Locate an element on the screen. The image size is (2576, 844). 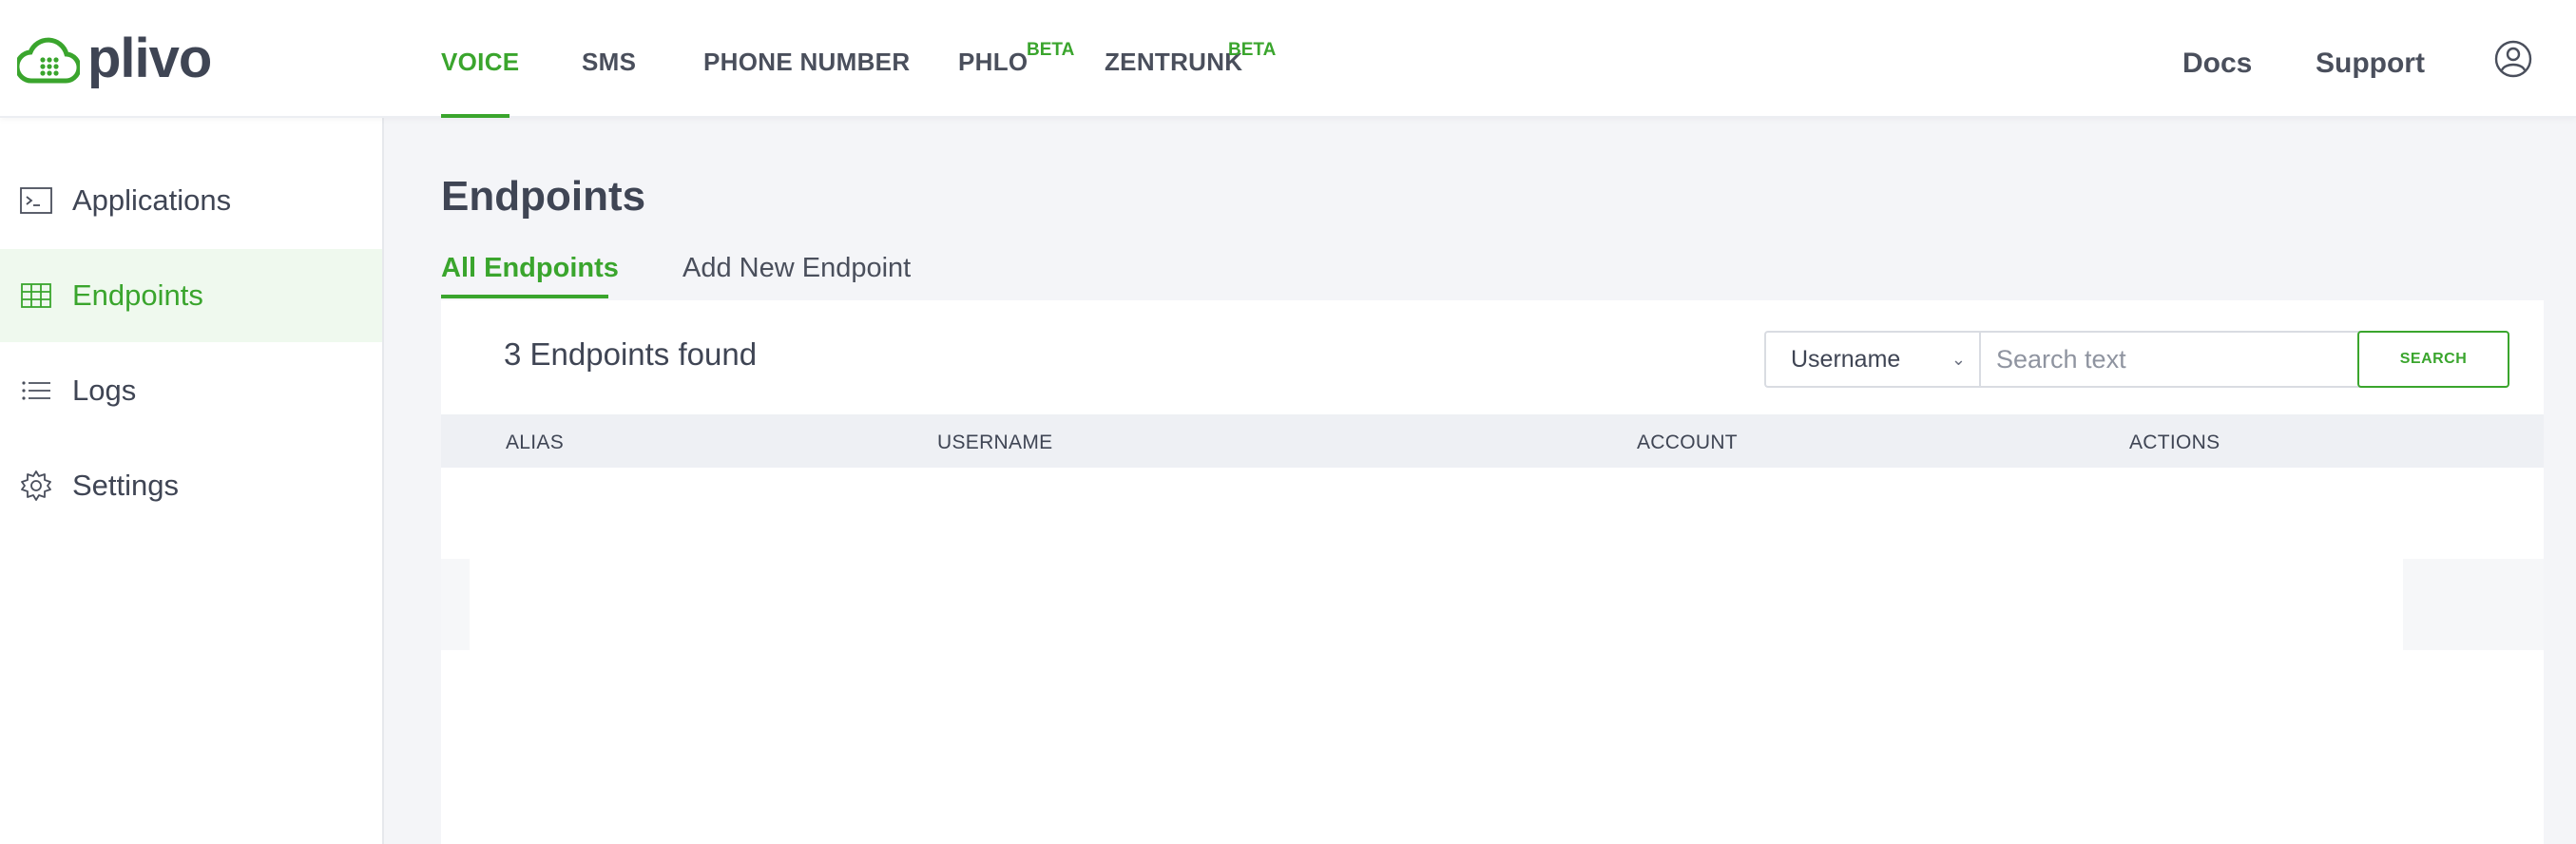
sidebar-item-settings: Settings is located at coordinates (191, 485).